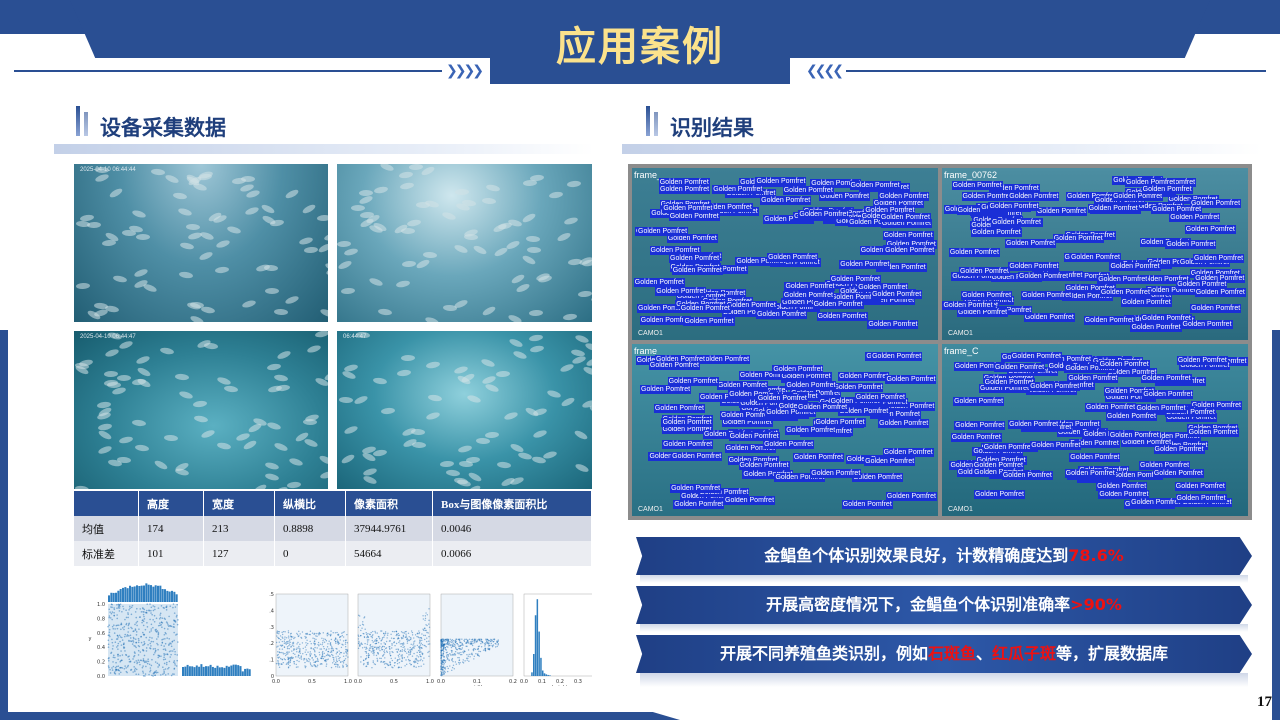 This screenshot has width=1280, height=720. Describe the element at coordinates (825, 70) in the screenshot. I see `chevron-left-icon: ❮❮❮❮` at that location.